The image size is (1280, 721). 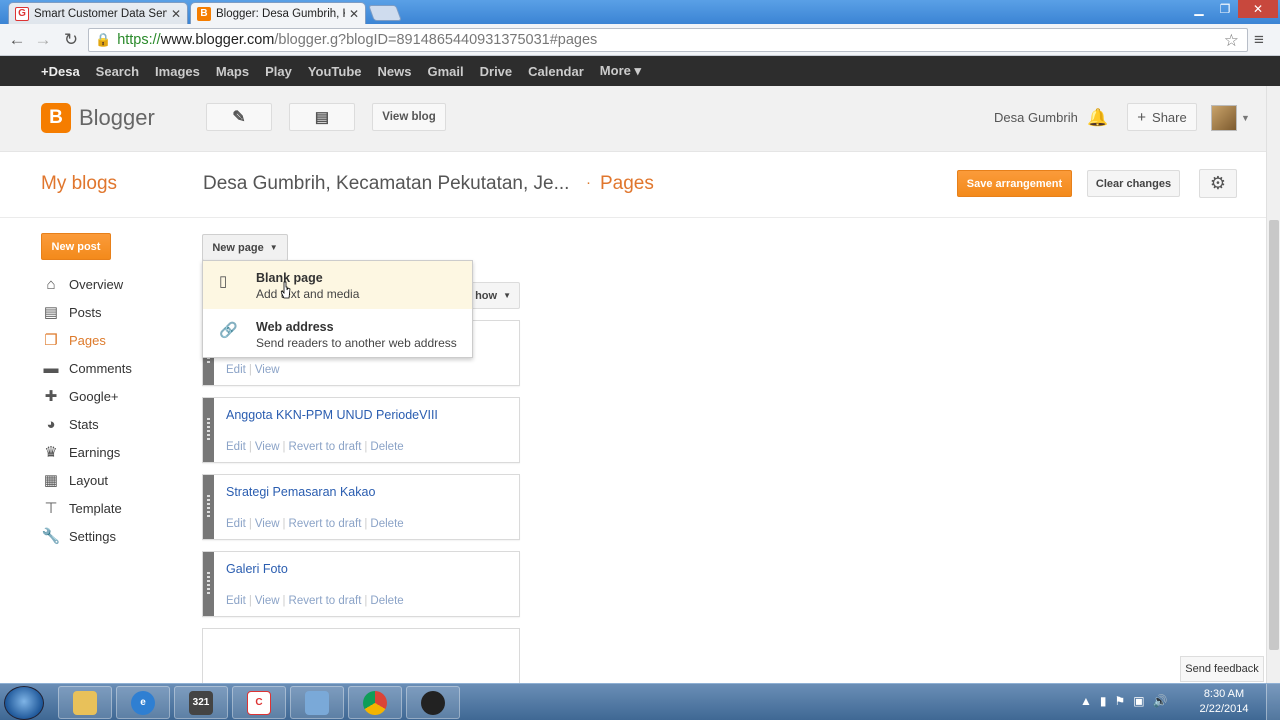 I want to click on view-blog-button: View blog, so click(x=409, y=117).